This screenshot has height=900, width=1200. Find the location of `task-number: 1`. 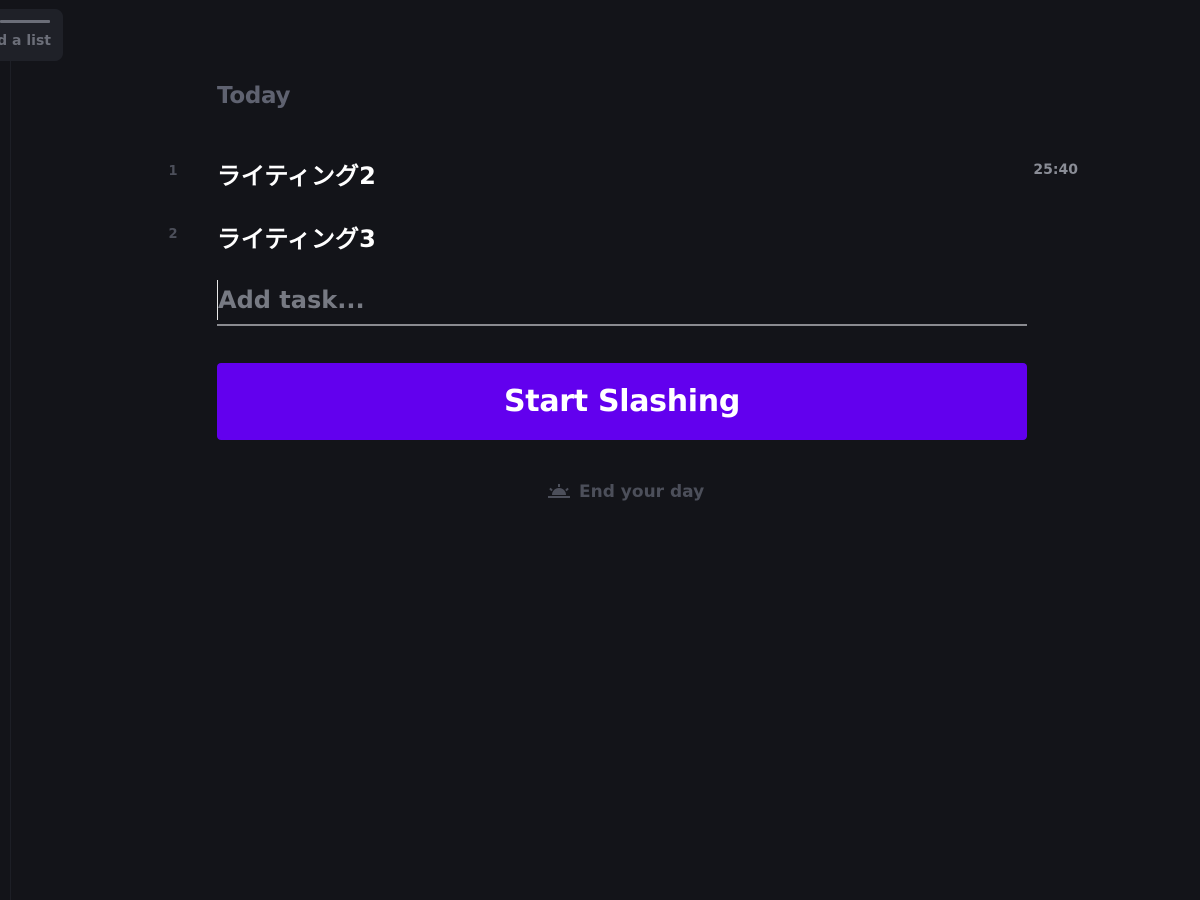

task-number: 1 is located at coordinates (173, 171).